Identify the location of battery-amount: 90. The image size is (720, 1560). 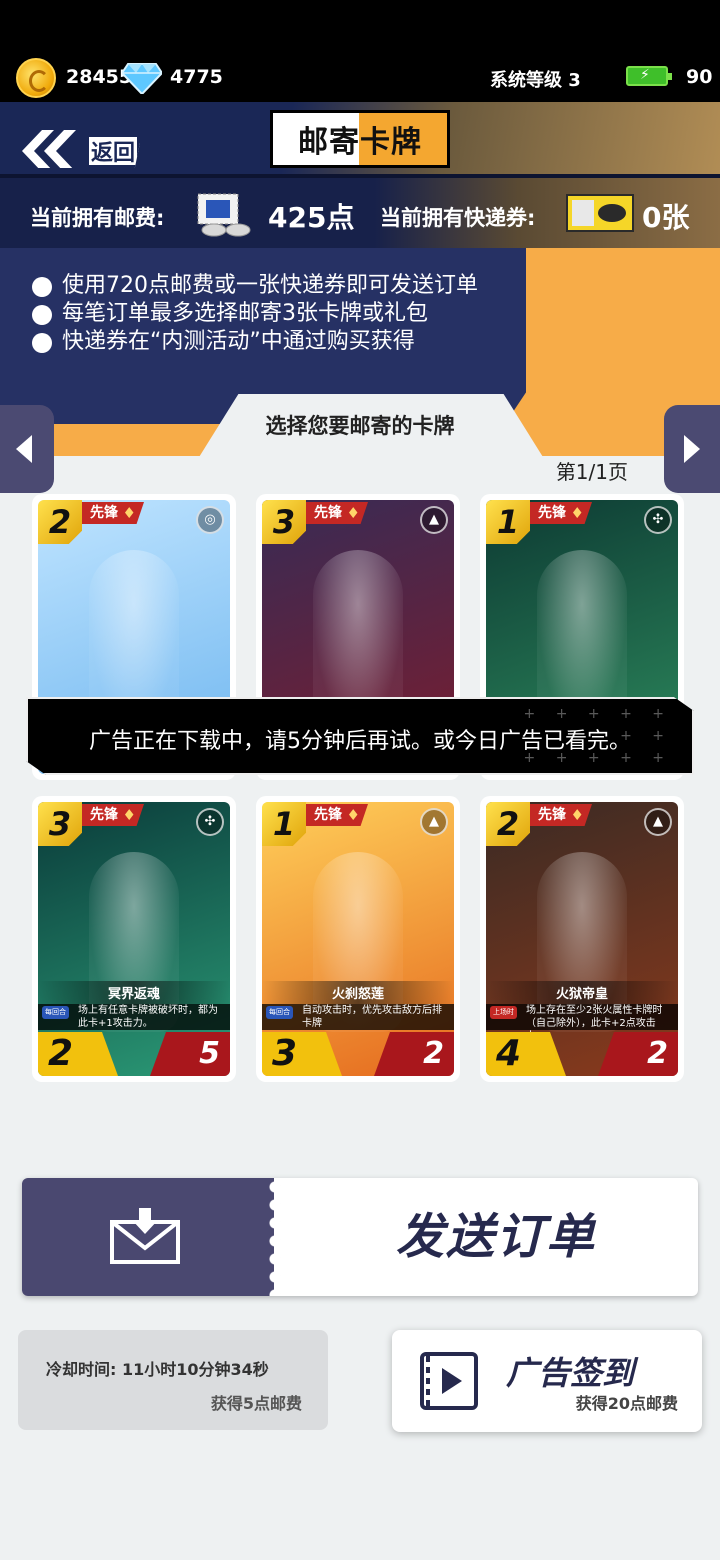
(699, 77).